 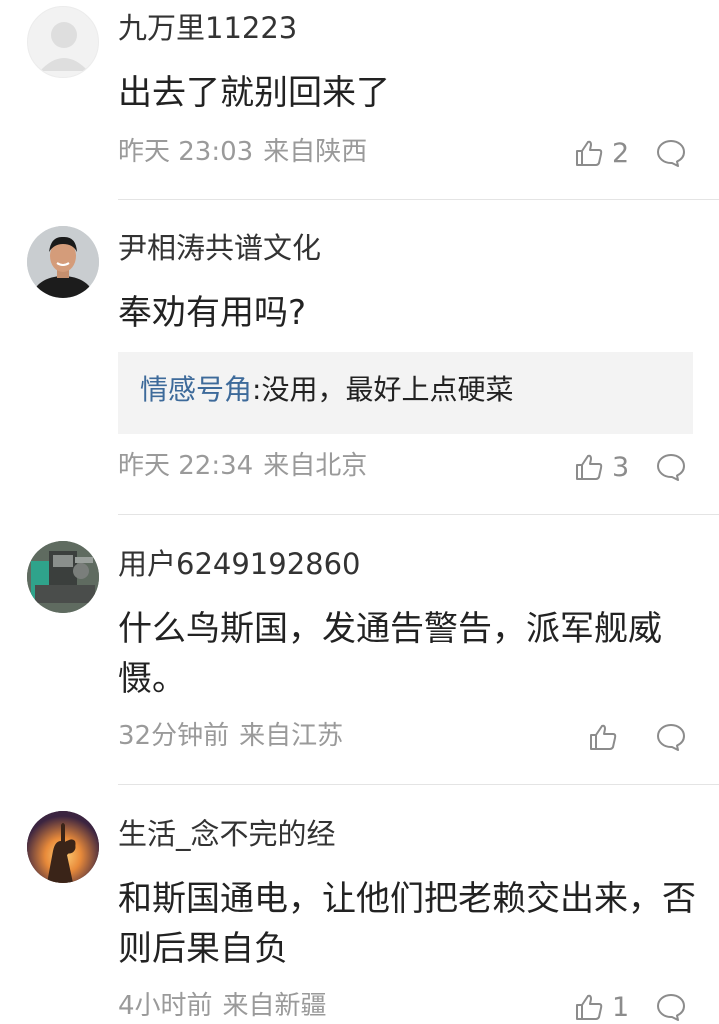 I want to click on like-button, so click(x=607, y=737).